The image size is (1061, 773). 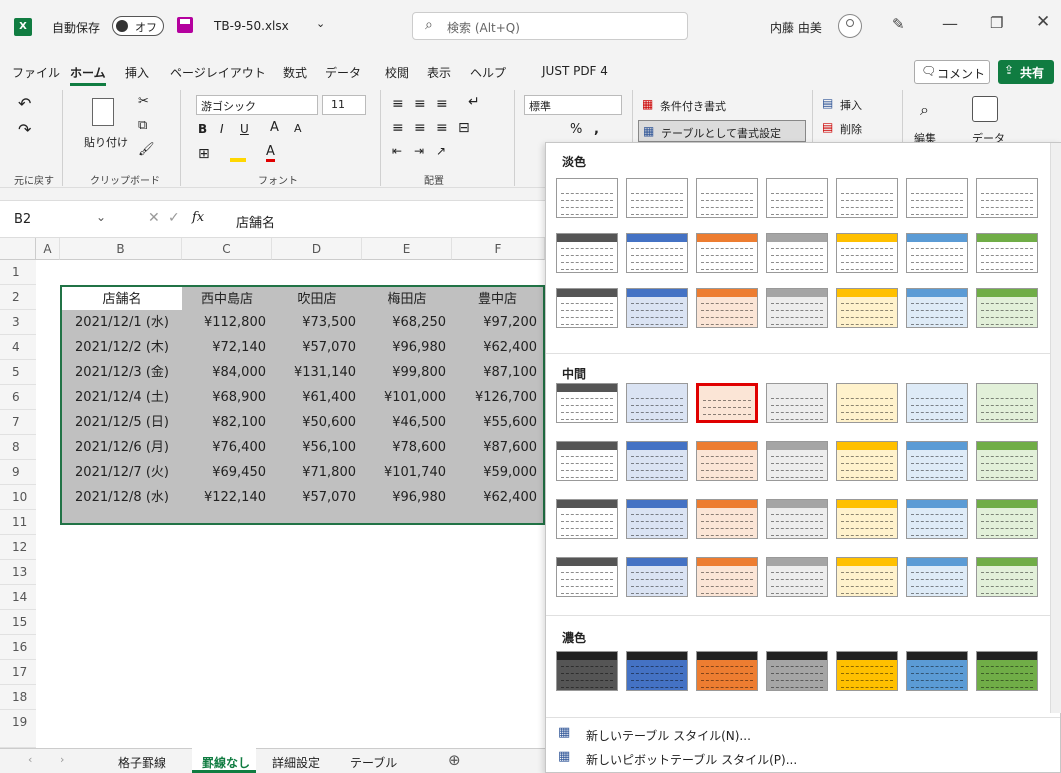 What do you see at coordinates (137, 72) in the screenshot?
I see `tab-insert: 挿入` at bounding box center [137, 72].